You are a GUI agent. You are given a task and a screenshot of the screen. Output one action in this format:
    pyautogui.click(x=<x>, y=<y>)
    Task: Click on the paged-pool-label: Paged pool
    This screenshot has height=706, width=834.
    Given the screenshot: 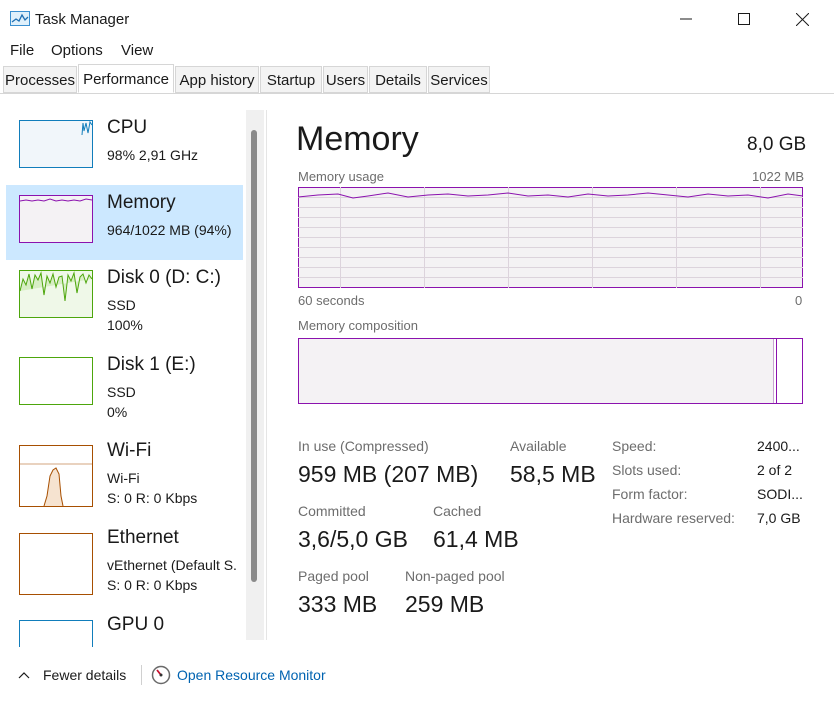 What is the action you would take?
    pyautogui.click(x=333, y=576)
    